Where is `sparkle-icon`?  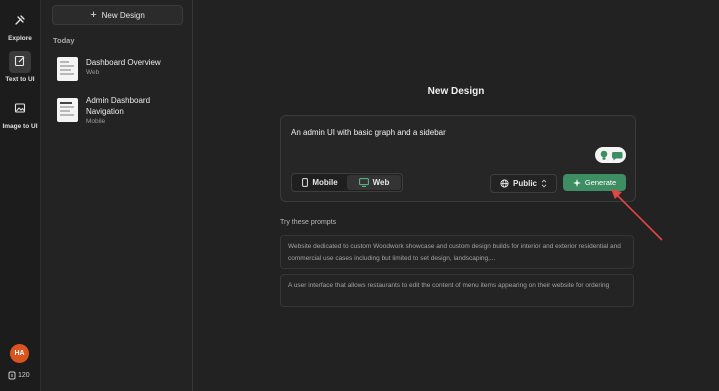
sparkle-icon is located at coordinates (576, 182).